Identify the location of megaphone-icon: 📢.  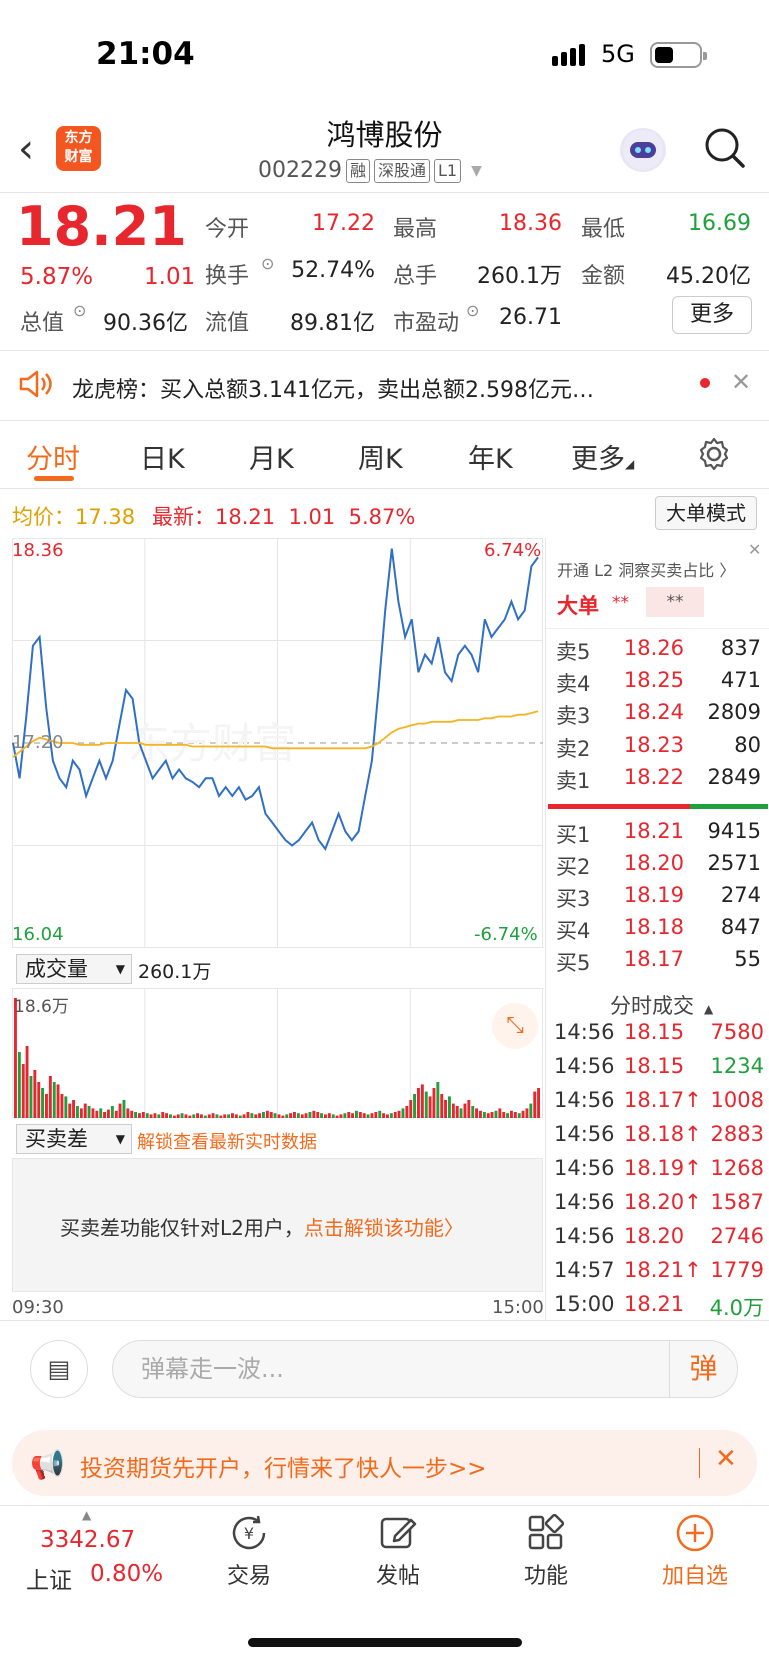
(47, 1464).